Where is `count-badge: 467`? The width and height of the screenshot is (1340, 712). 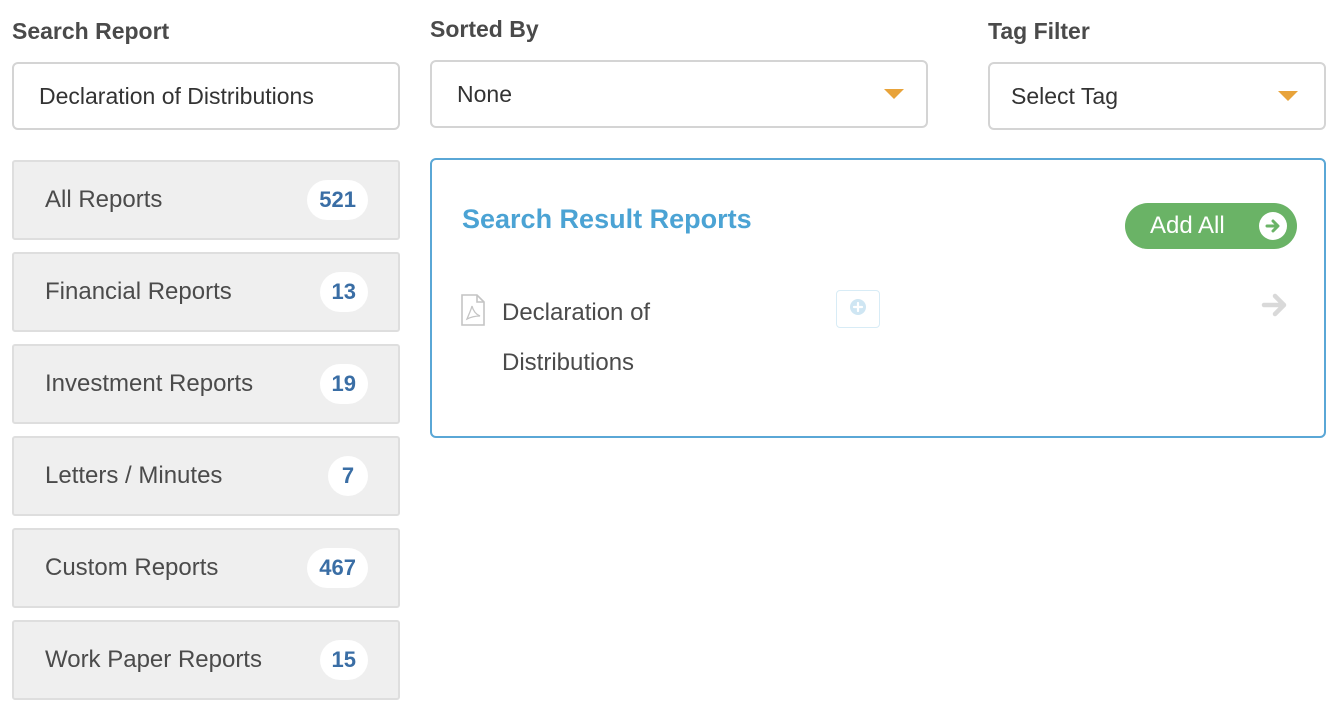 count-badge: 467 is located at coordinates (337, 568).